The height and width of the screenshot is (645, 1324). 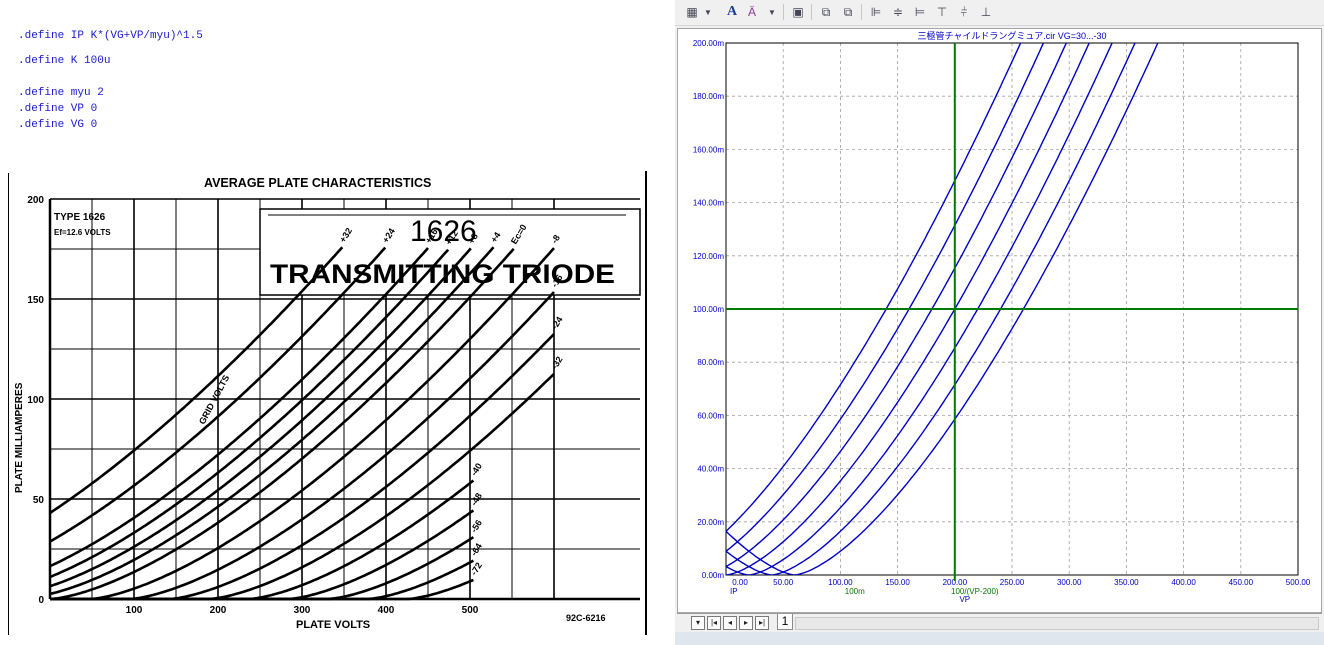 What do you see at coordinates (783, 582) in the screenshot?
I see `x-tick-label: 50.00` at bounding box center [783, 582].